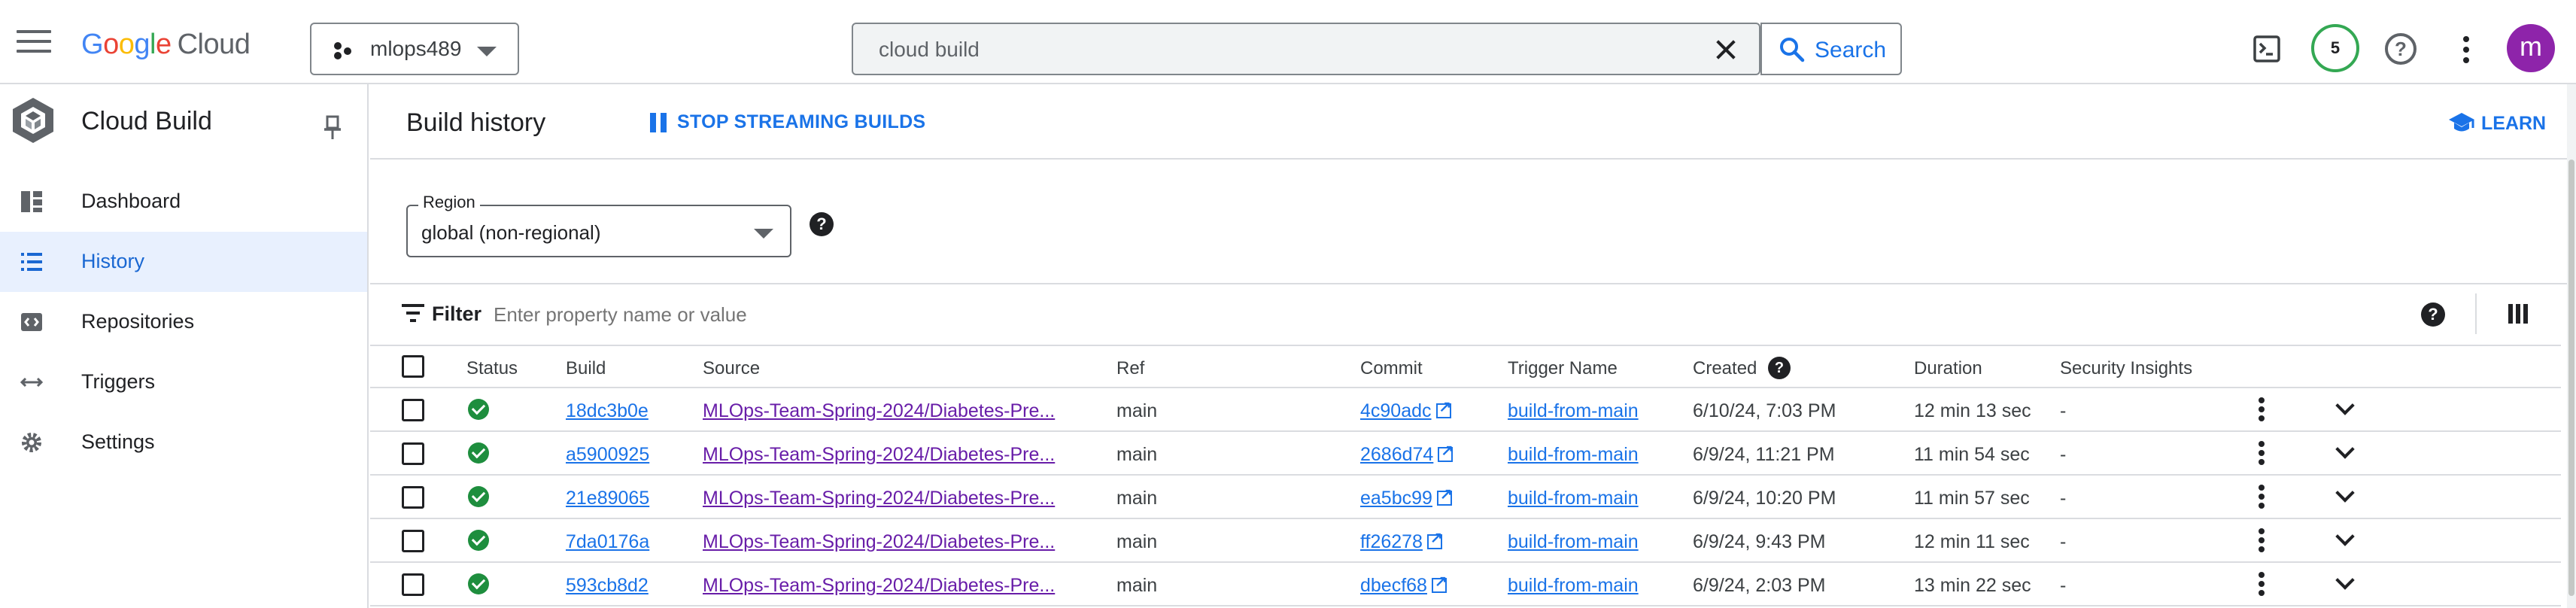 This screenshot has height=608, width=2576. Describe the element at coordinates (457, 313) in the screenshot. I see `filter-label: Filter` at that location.